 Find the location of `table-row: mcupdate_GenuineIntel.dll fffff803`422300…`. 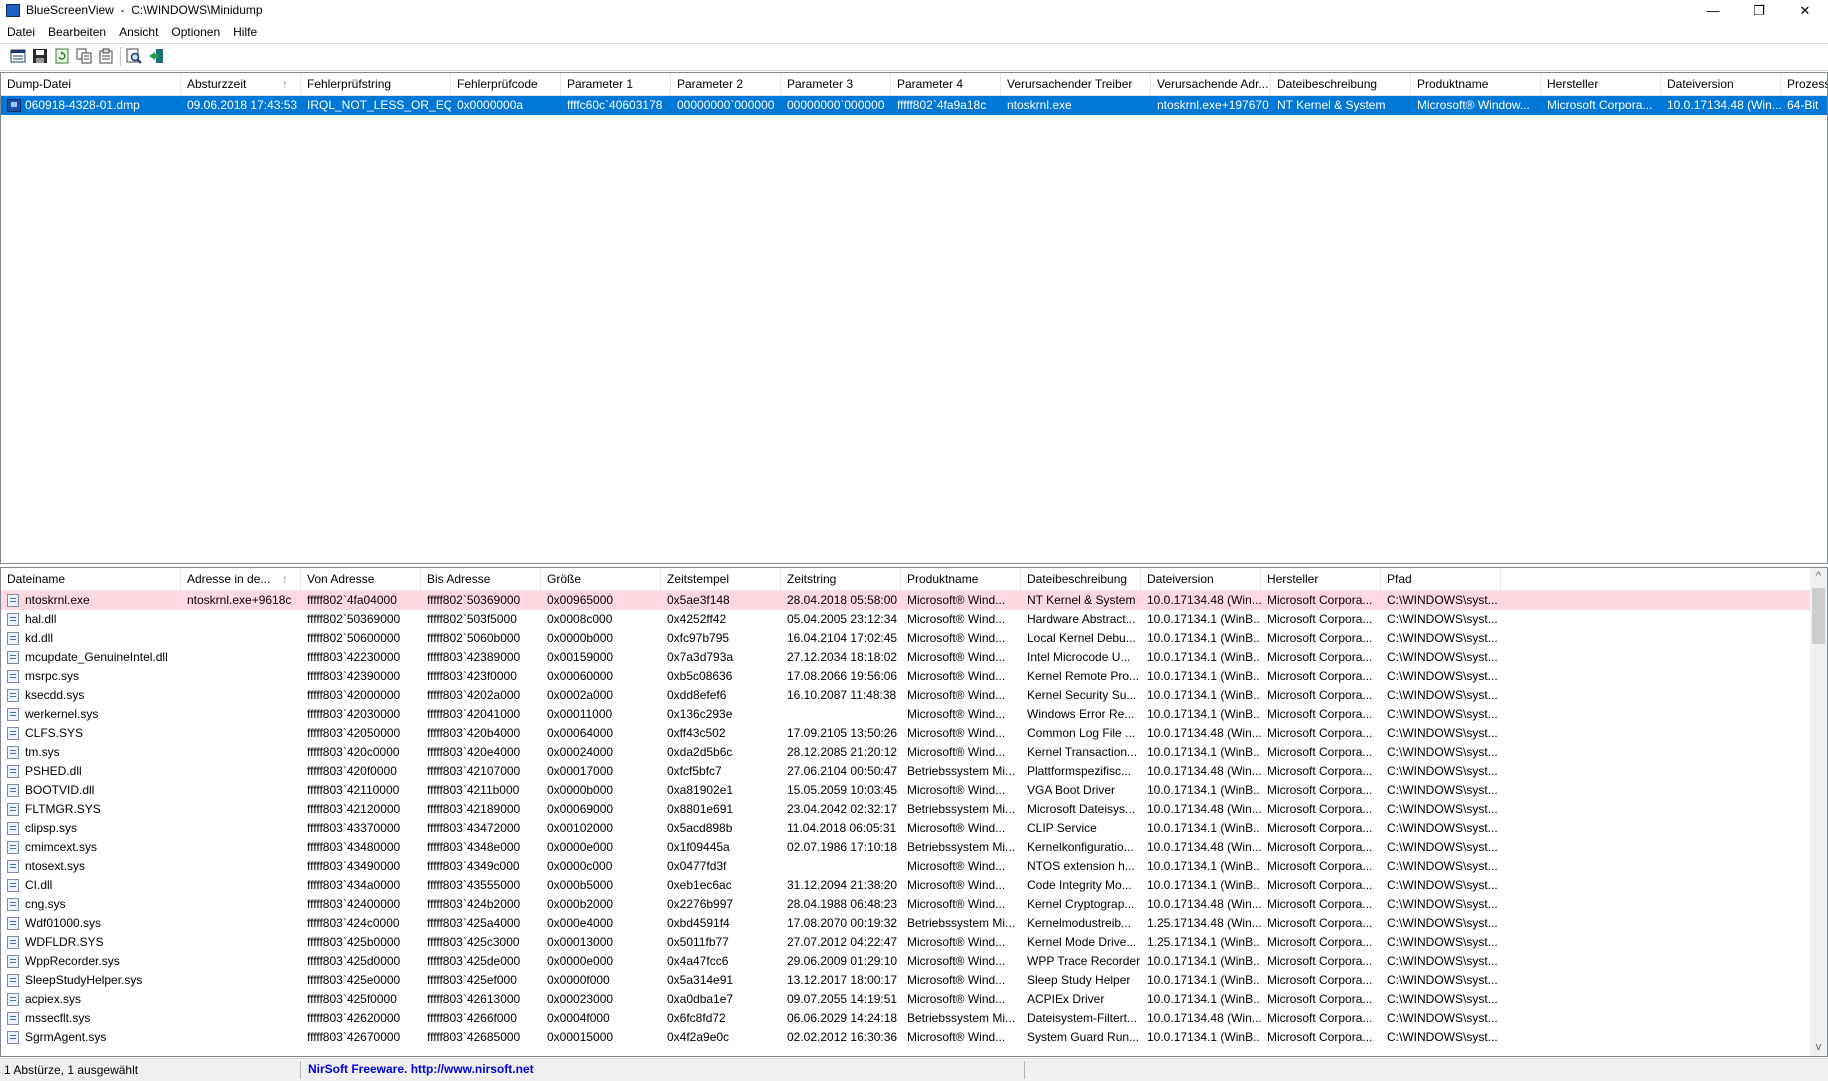

table-row: mcupdate_GenuineIntel.dll fffff803`422300… is located at coordinates (914, 657).